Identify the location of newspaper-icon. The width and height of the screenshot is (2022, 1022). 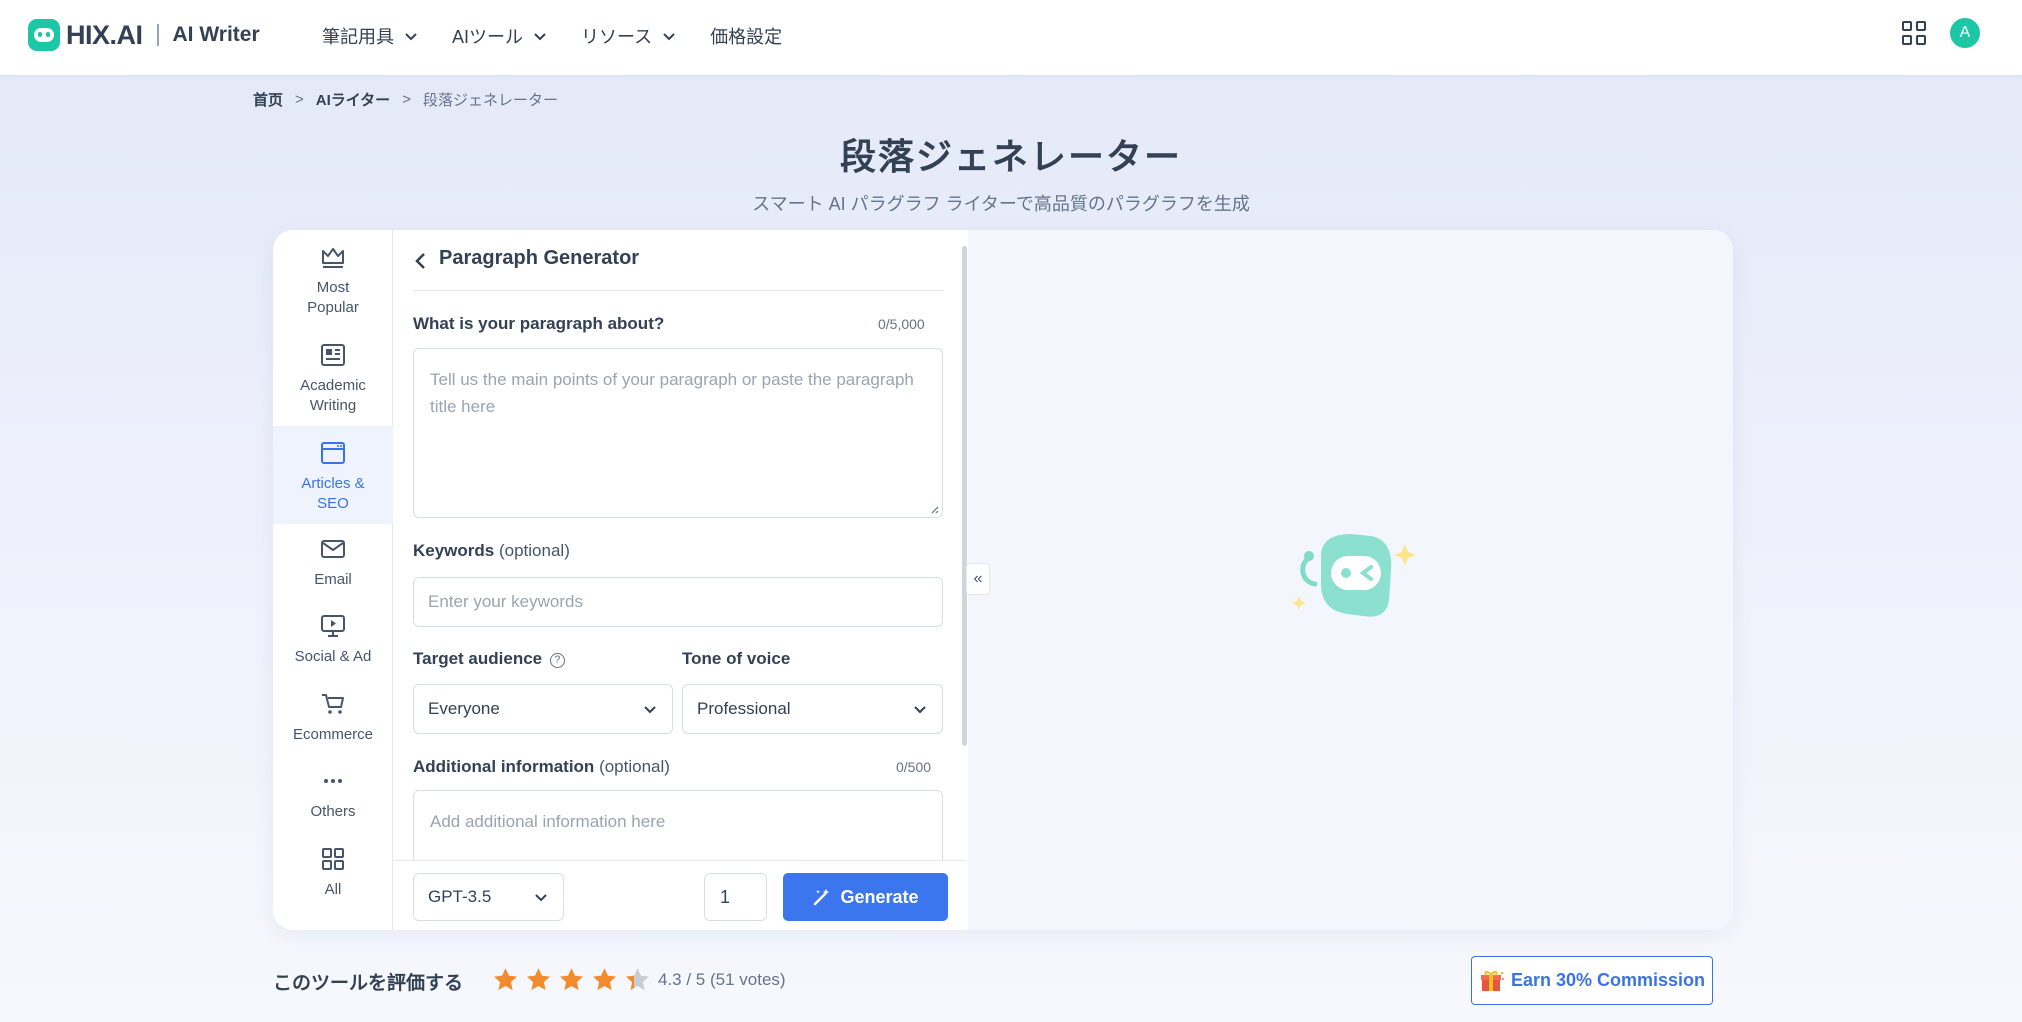
(333, 355).